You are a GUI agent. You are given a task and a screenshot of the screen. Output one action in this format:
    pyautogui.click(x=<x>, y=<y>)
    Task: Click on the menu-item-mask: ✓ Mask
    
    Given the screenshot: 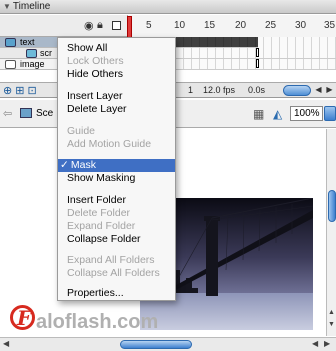 What is the action you would take?
    pyautogui.click(x=116, y=165)
    